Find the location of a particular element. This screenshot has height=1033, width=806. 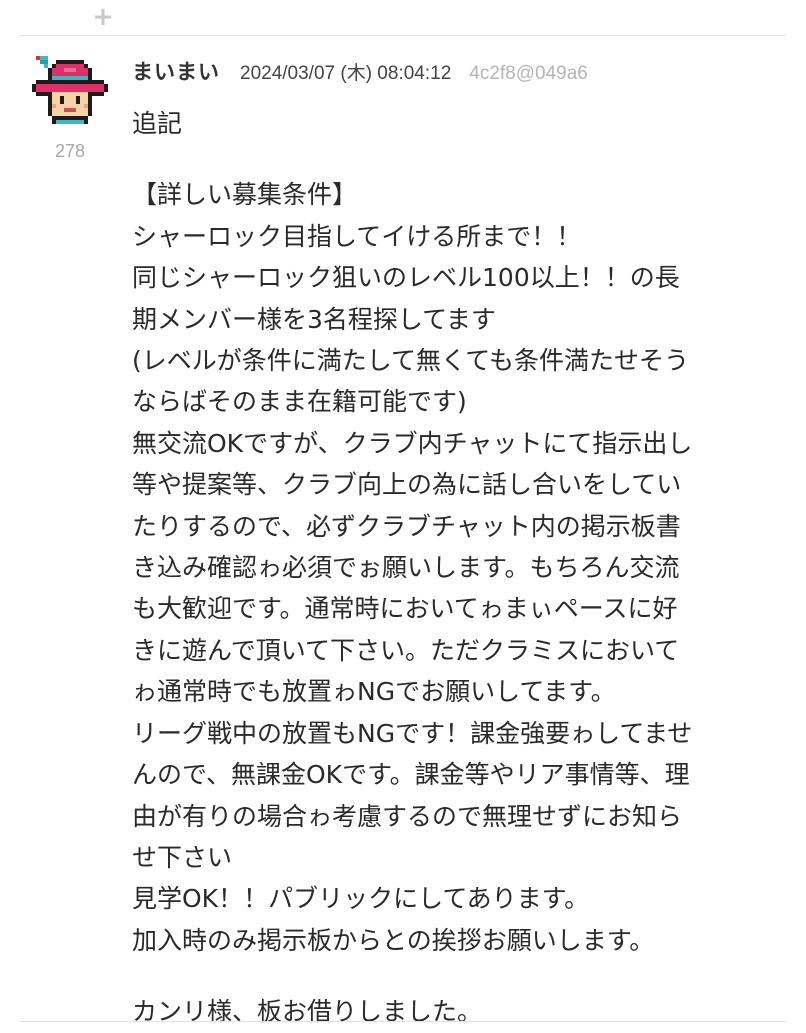

post-line: 等や提案等、クラブ向上の為に話し合いをしてい is located at coordinates (407, 485).